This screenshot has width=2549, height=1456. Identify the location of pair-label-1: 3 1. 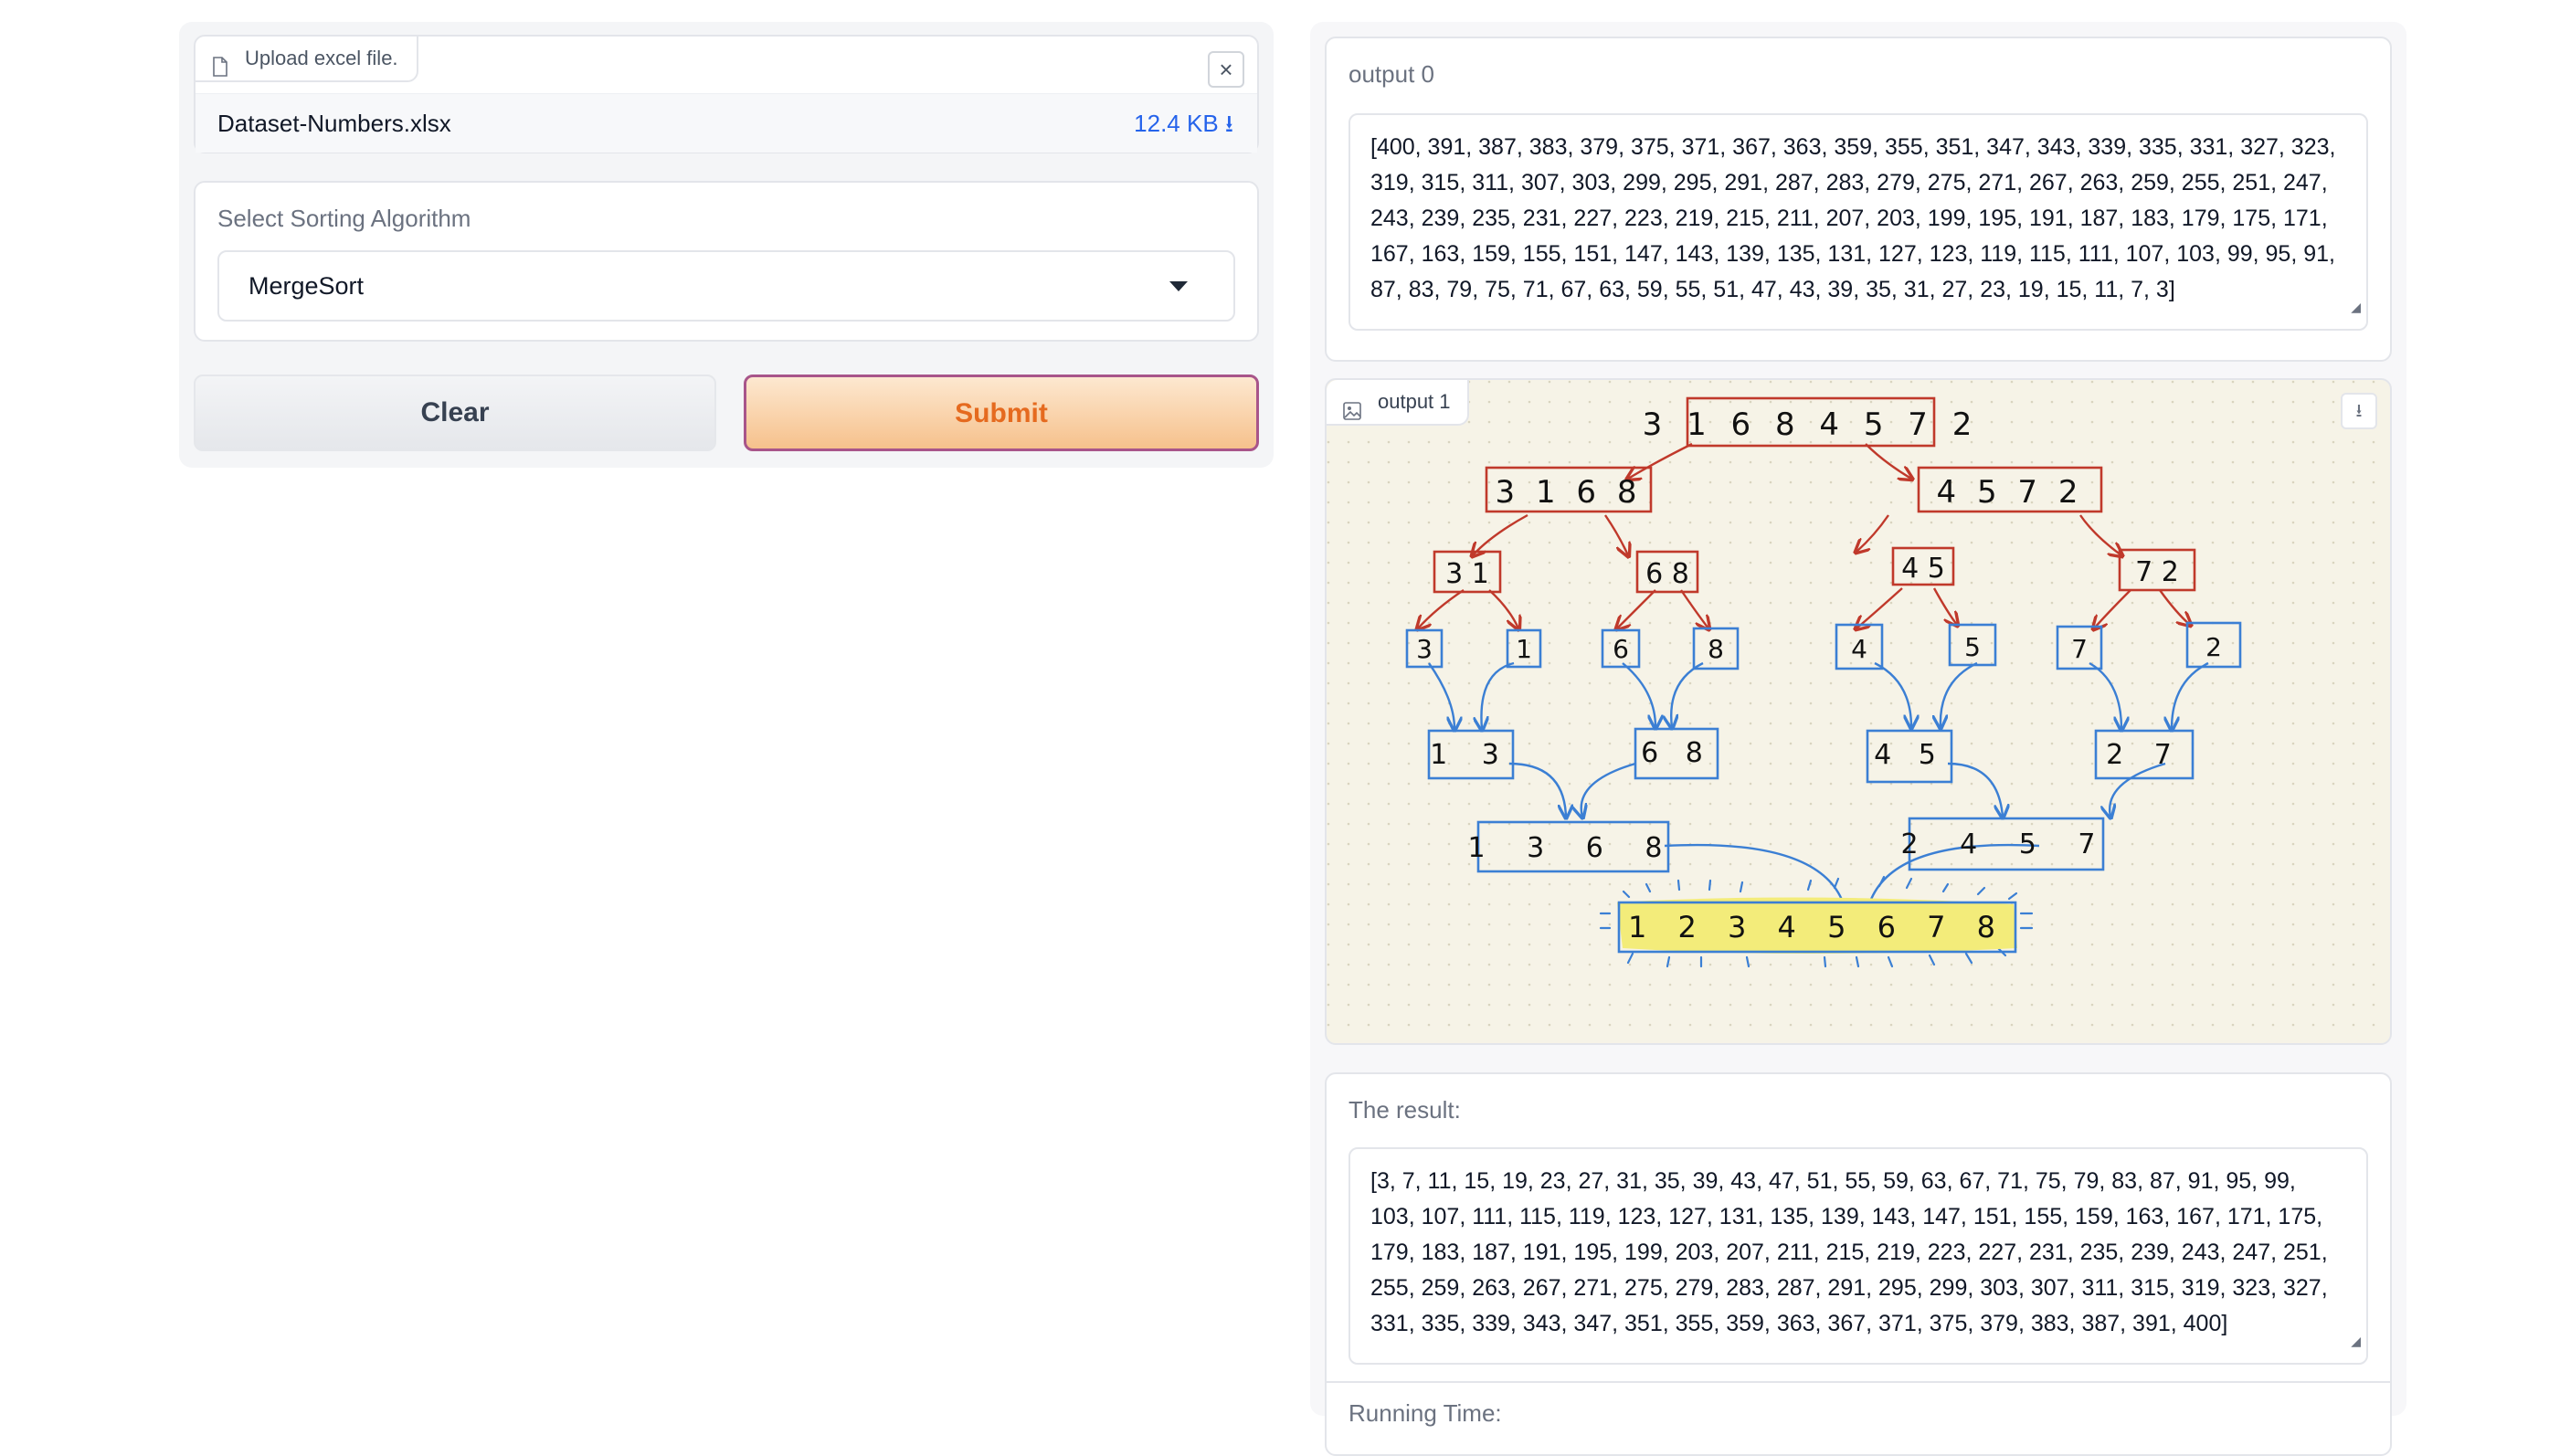
(1467, 574).